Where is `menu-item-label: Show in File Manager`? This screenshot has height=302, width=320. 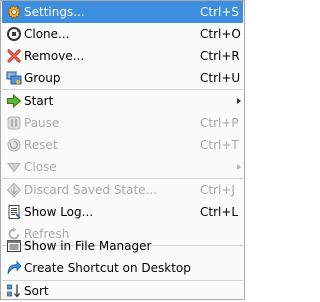 menu-item-label: Show in File Manager is located at coordinates (88, 246).